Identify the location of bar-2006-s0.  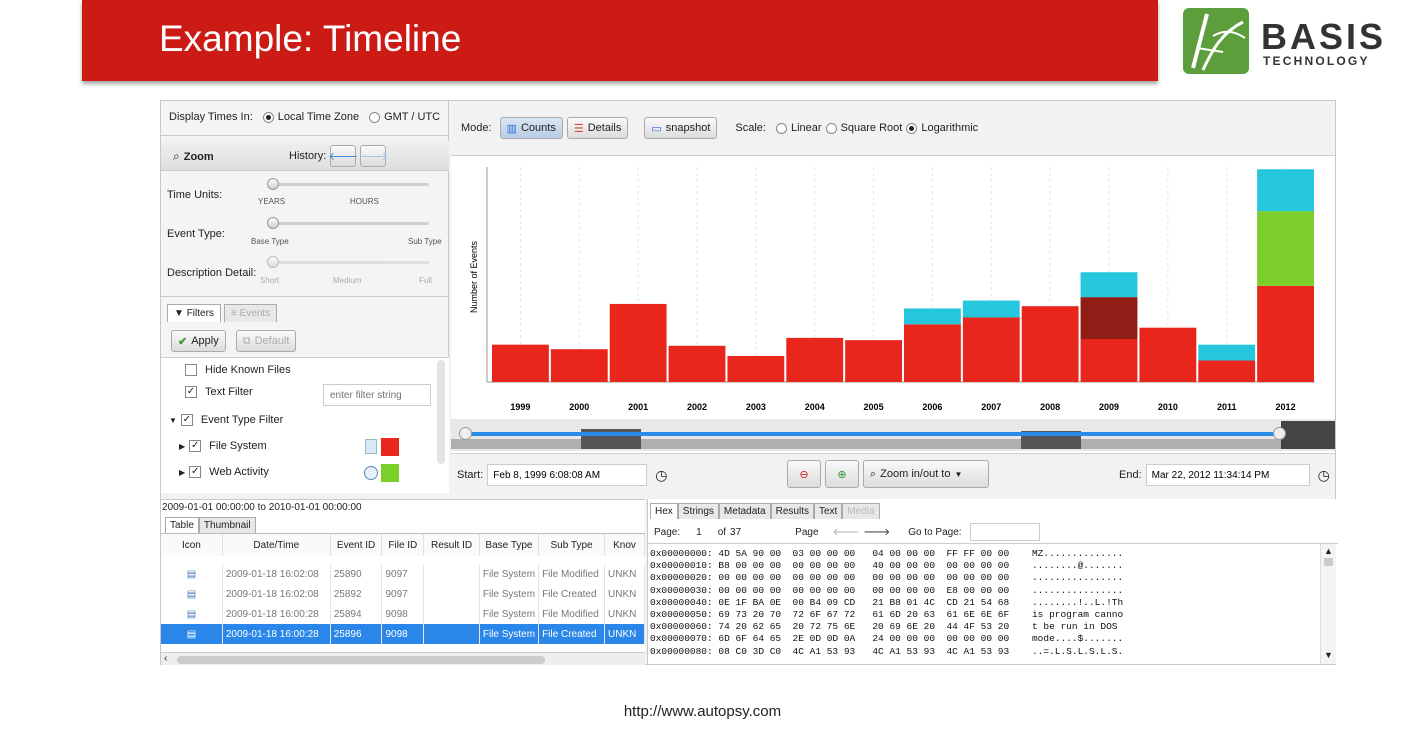
(932, 353).